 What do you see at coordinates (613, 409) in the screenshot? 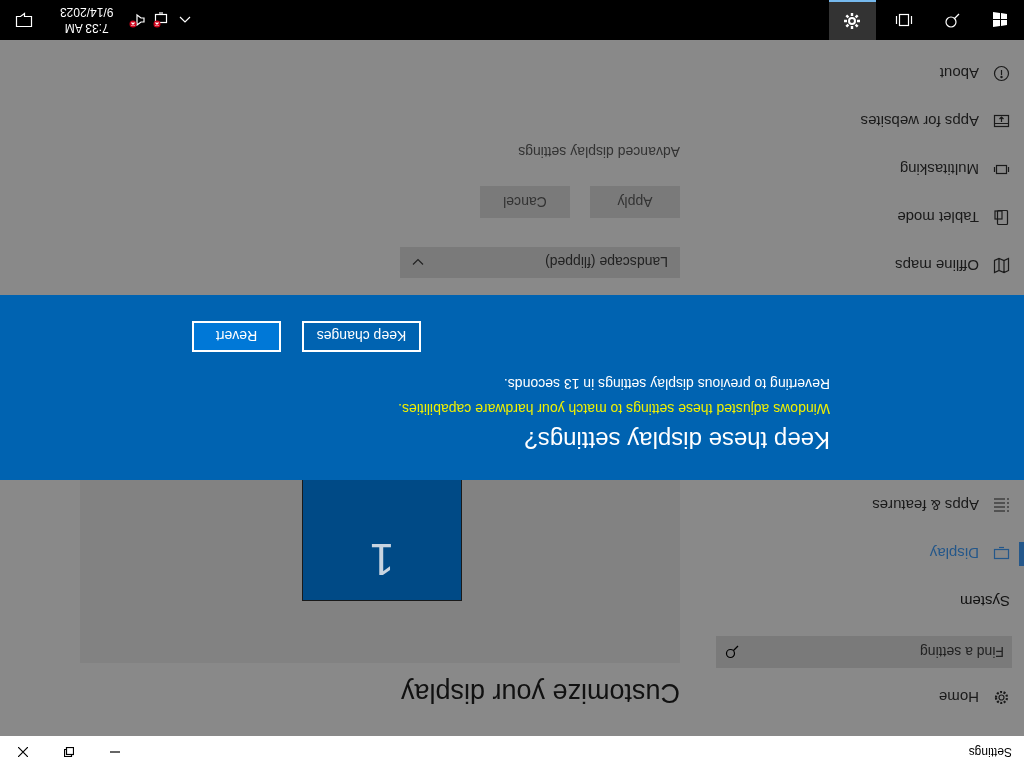
I see `warning-text: Windows adjusted these settings to match your hardware capabilities.` at bounding box center [613, 409].